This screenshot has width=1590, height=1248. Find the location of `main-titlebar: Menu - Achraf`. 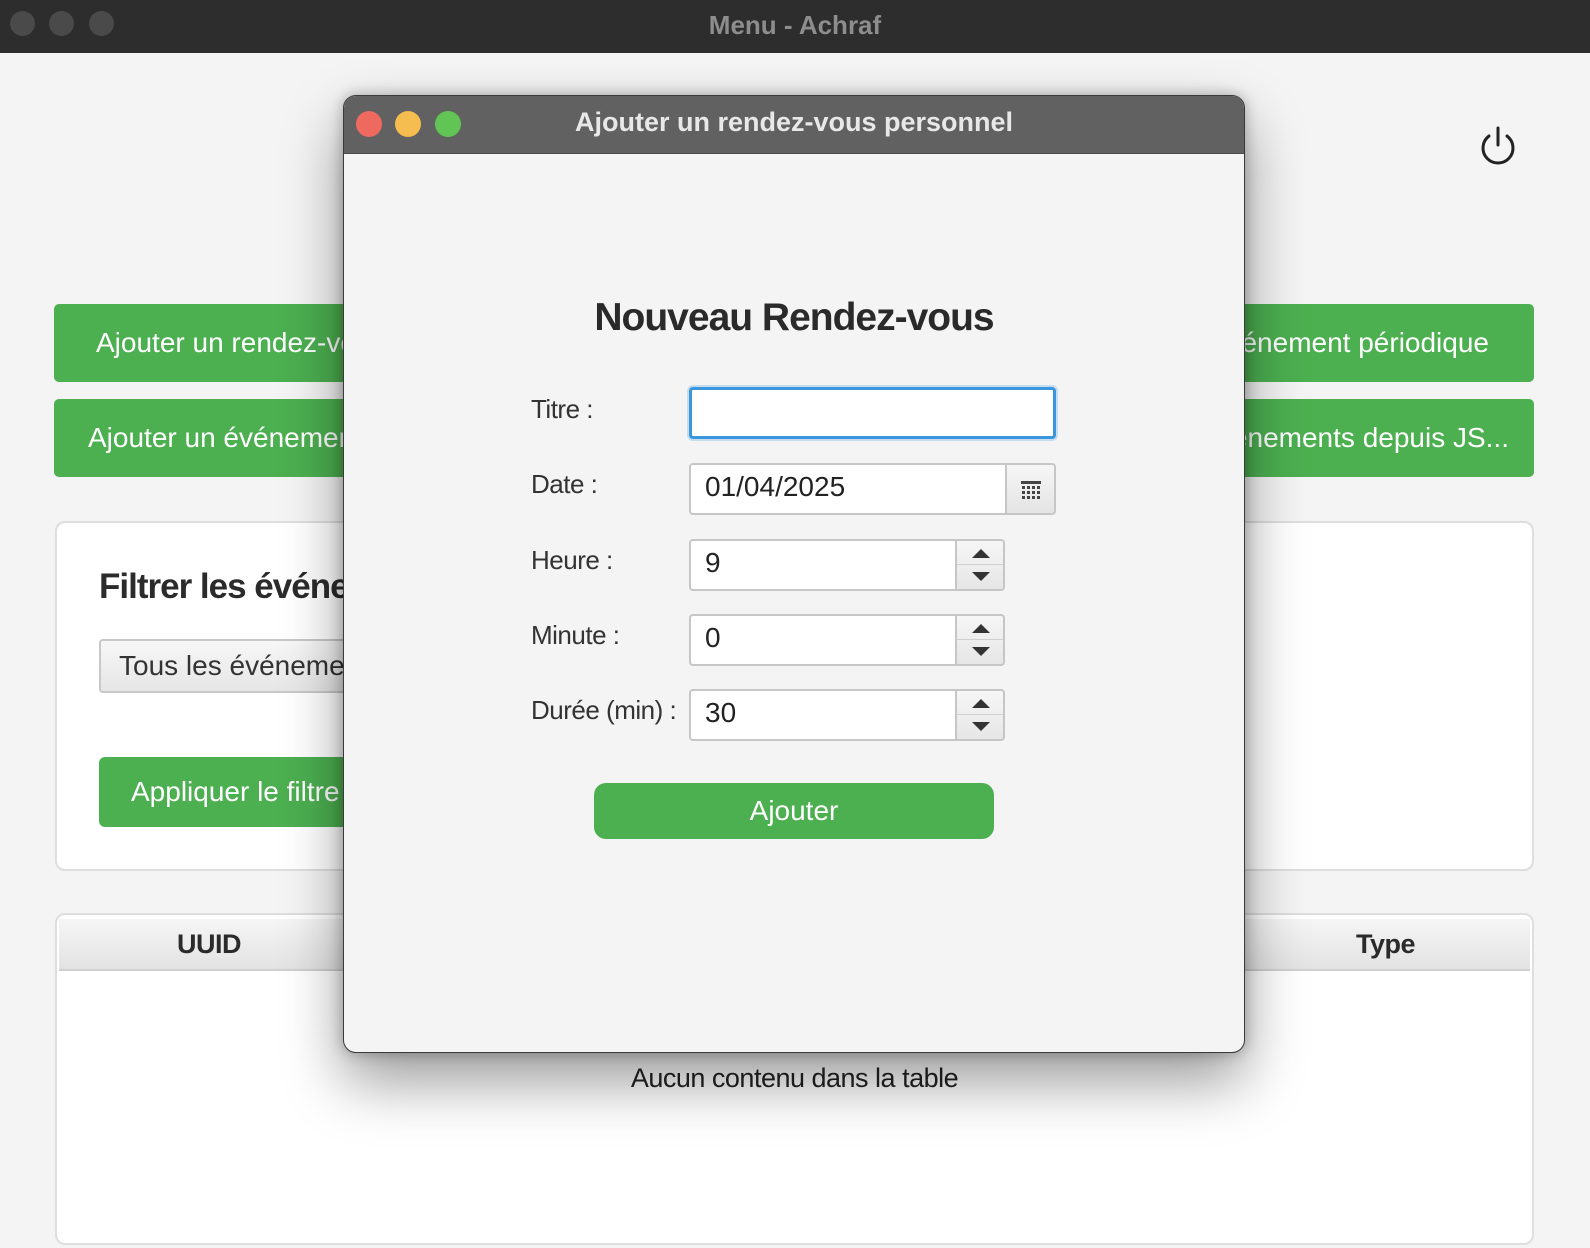

main-titlebar: Menu - Achraf is located at coordinates (795, 26).